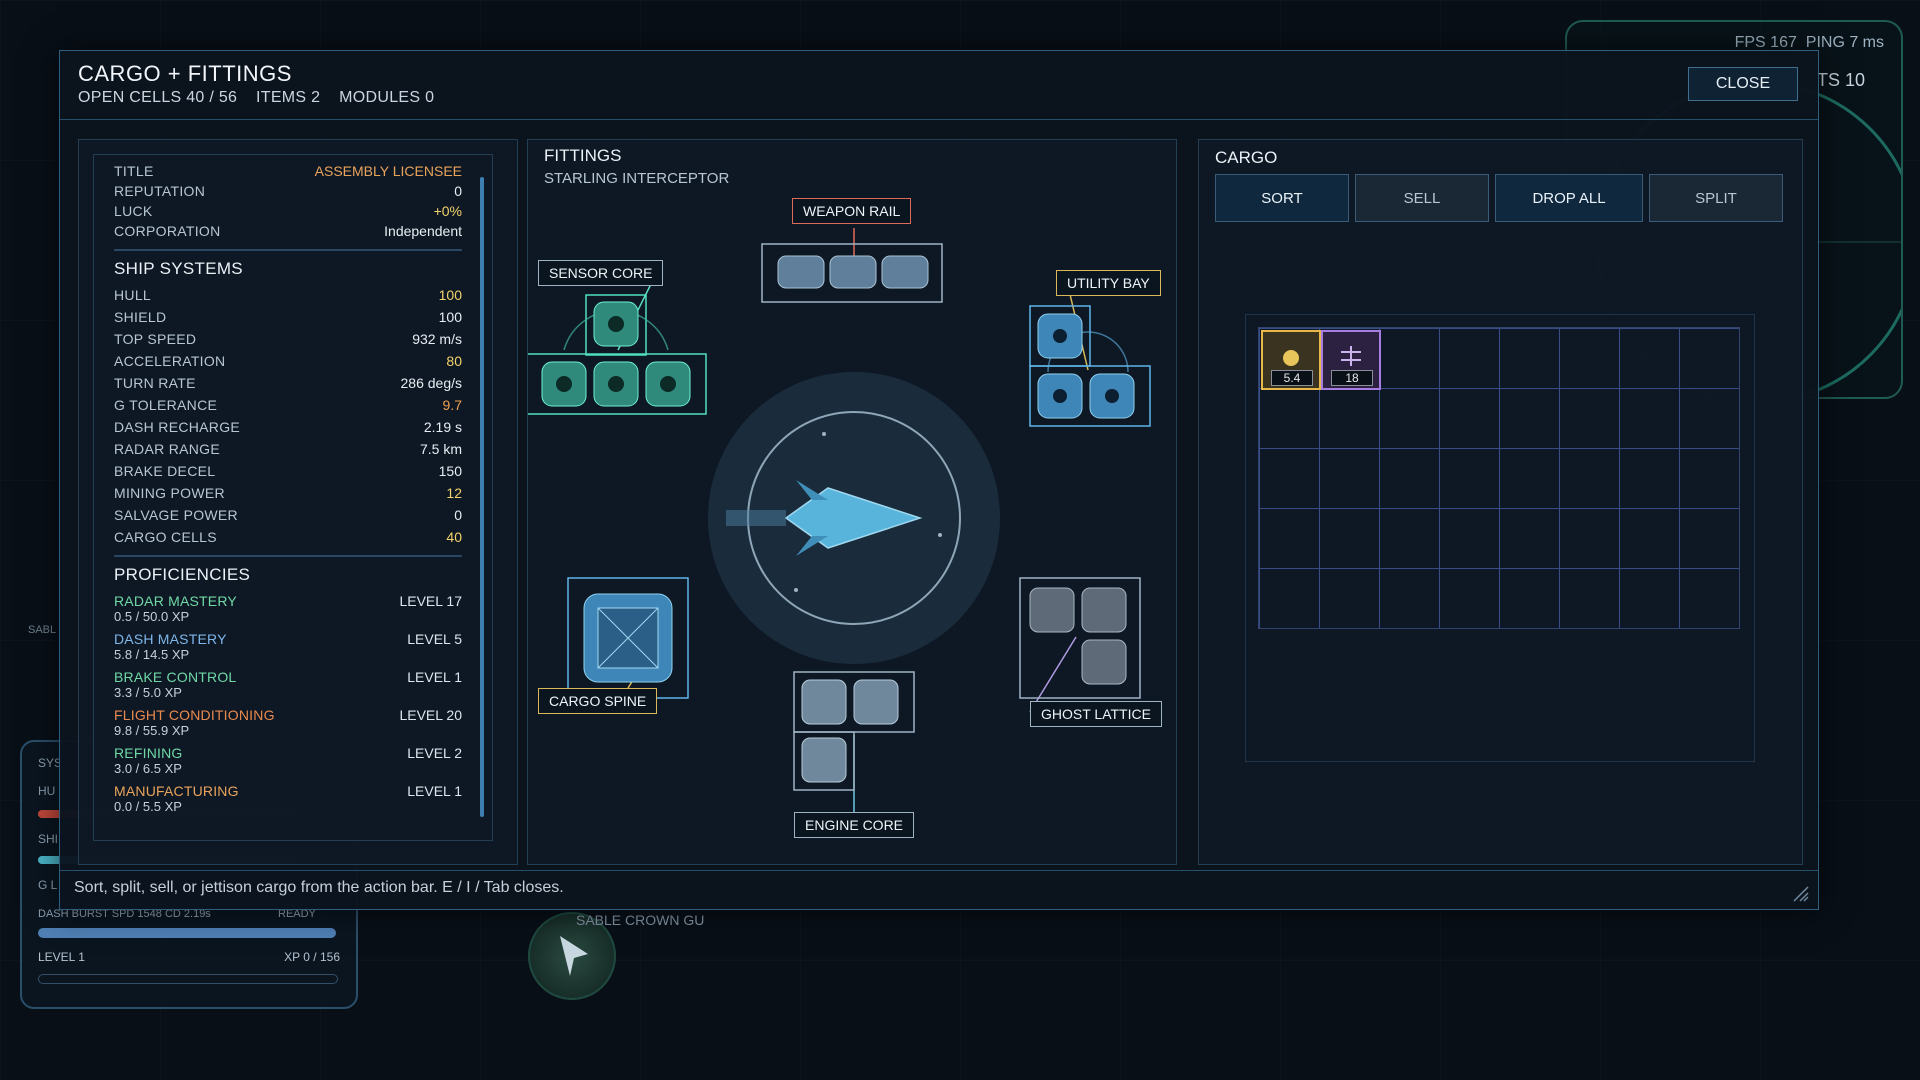 The height and width of the screenshot is (1080, 1920). Describe the element at coordinates (185, 73) in the screenshot. I see `window-title: CARGO + FITTINGS` at that location.